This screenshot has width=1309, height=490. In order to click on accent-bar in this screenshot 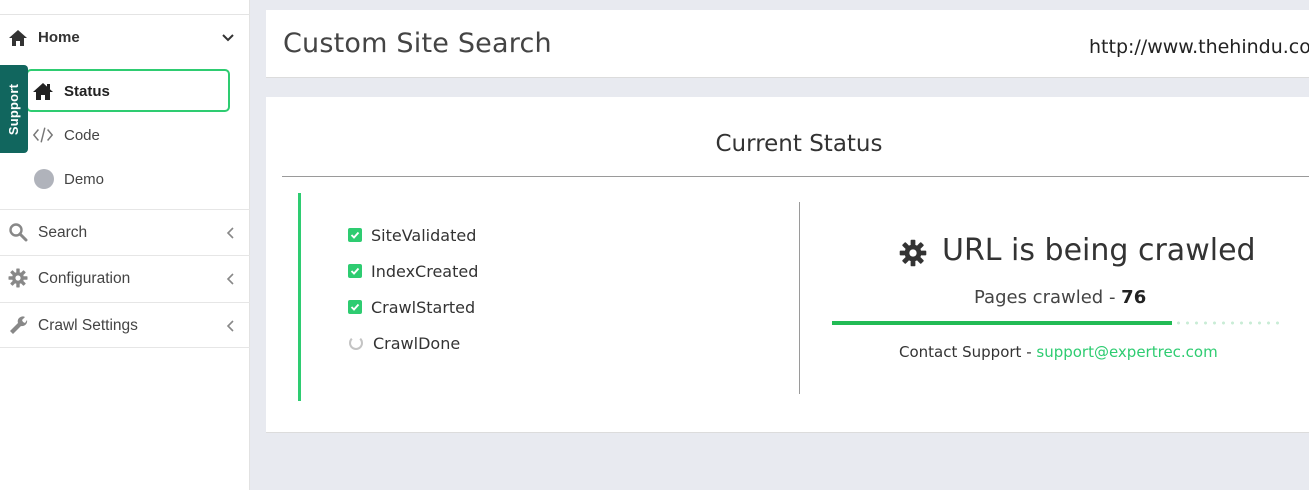, I will do `click(299, 297)`.